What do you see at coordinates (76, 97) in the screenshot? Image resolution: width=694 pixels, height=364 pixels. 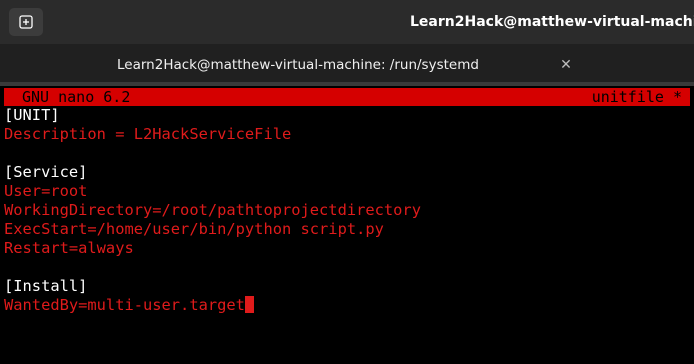 I see `nano-version: GNU nano 6.2` at bounding box center [76, 97].